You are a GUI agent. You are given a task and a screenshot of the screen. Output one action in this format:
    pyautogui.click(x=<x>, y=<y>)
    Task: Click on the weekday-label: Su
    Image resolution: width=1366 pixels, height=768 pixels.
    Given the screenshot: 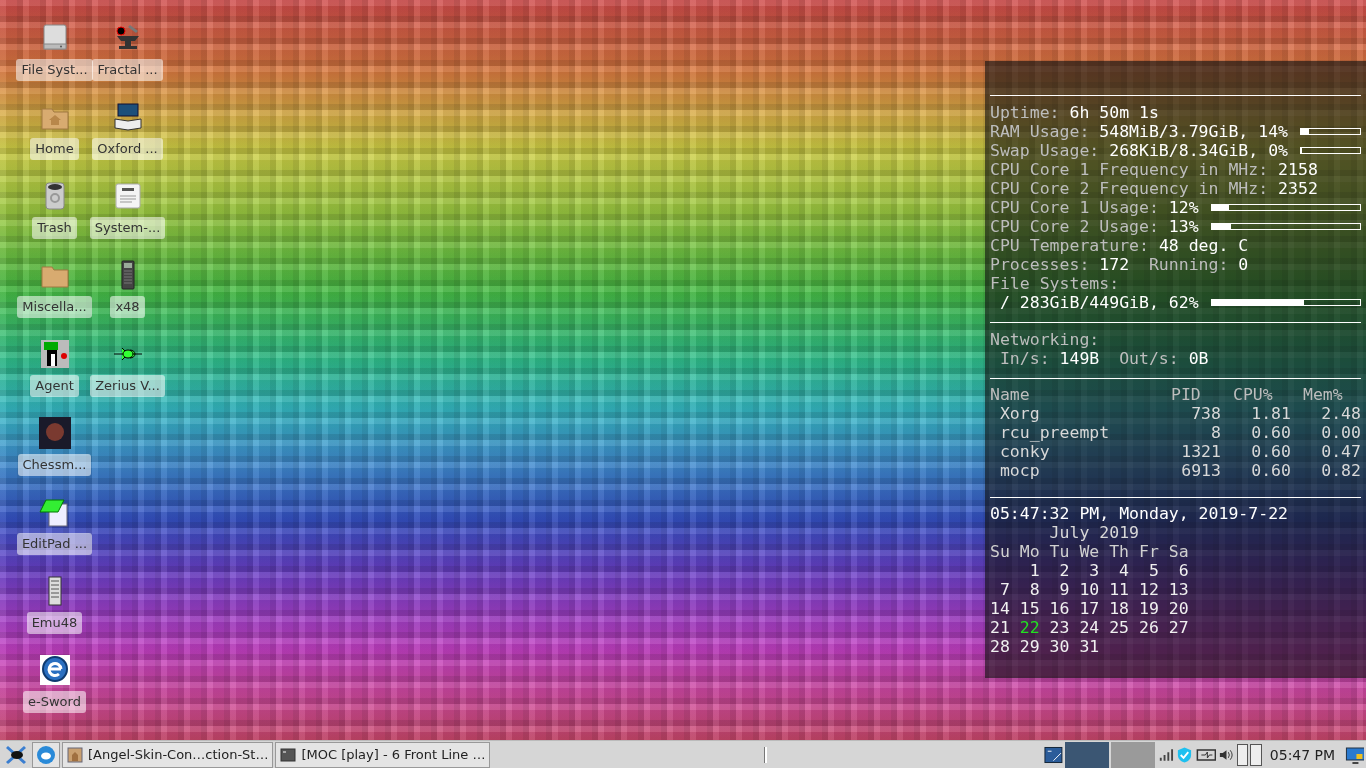 What is the action you would take?
    pyautogui.click(x=1000, y=551)
    